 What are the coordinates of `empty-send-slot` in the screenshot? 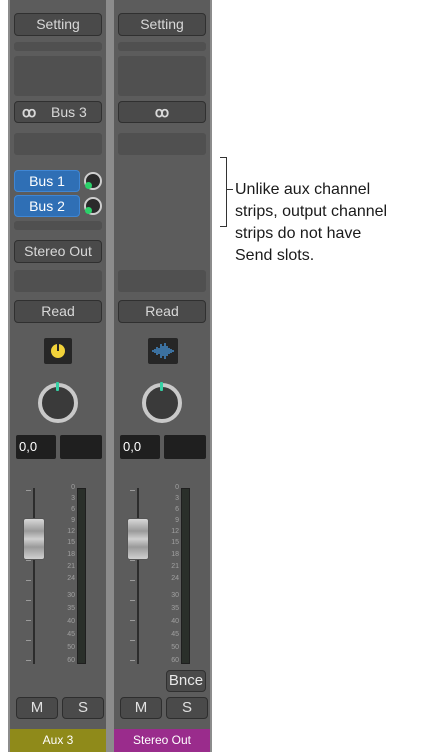 It's located at (58, 225).